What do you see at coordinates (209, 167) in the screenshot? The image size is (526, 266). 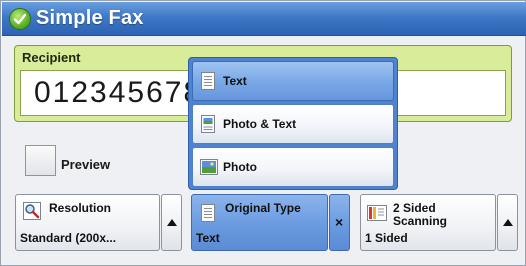 I see `photo-icon` at bounding box center [209, 167].